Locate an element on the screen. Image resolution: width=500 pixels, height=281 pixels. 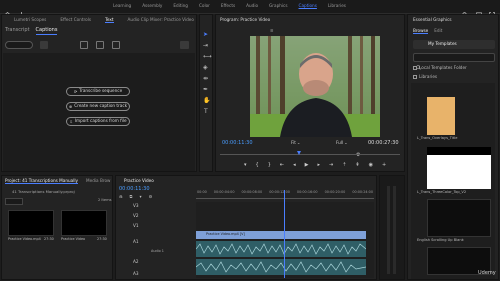
program-scrub-bar is located at coordinates (310, 153).